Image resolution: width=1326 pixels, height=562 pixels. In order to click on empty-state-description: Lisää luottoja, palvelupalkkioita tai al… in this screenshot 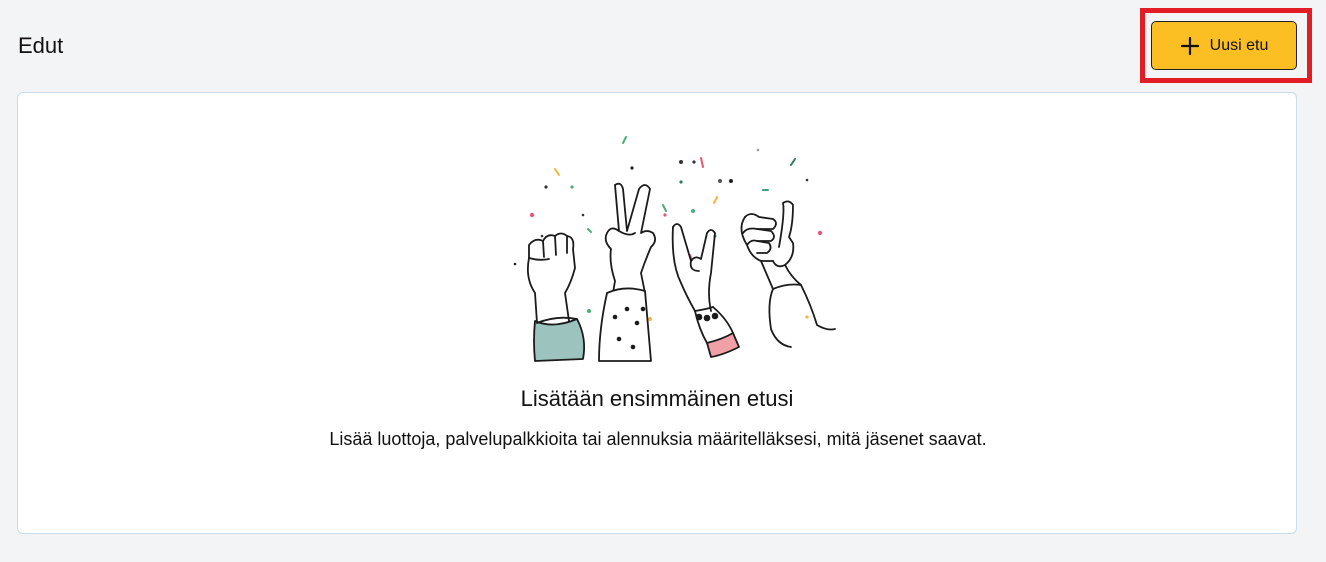, I will do `click(658, 439)`.